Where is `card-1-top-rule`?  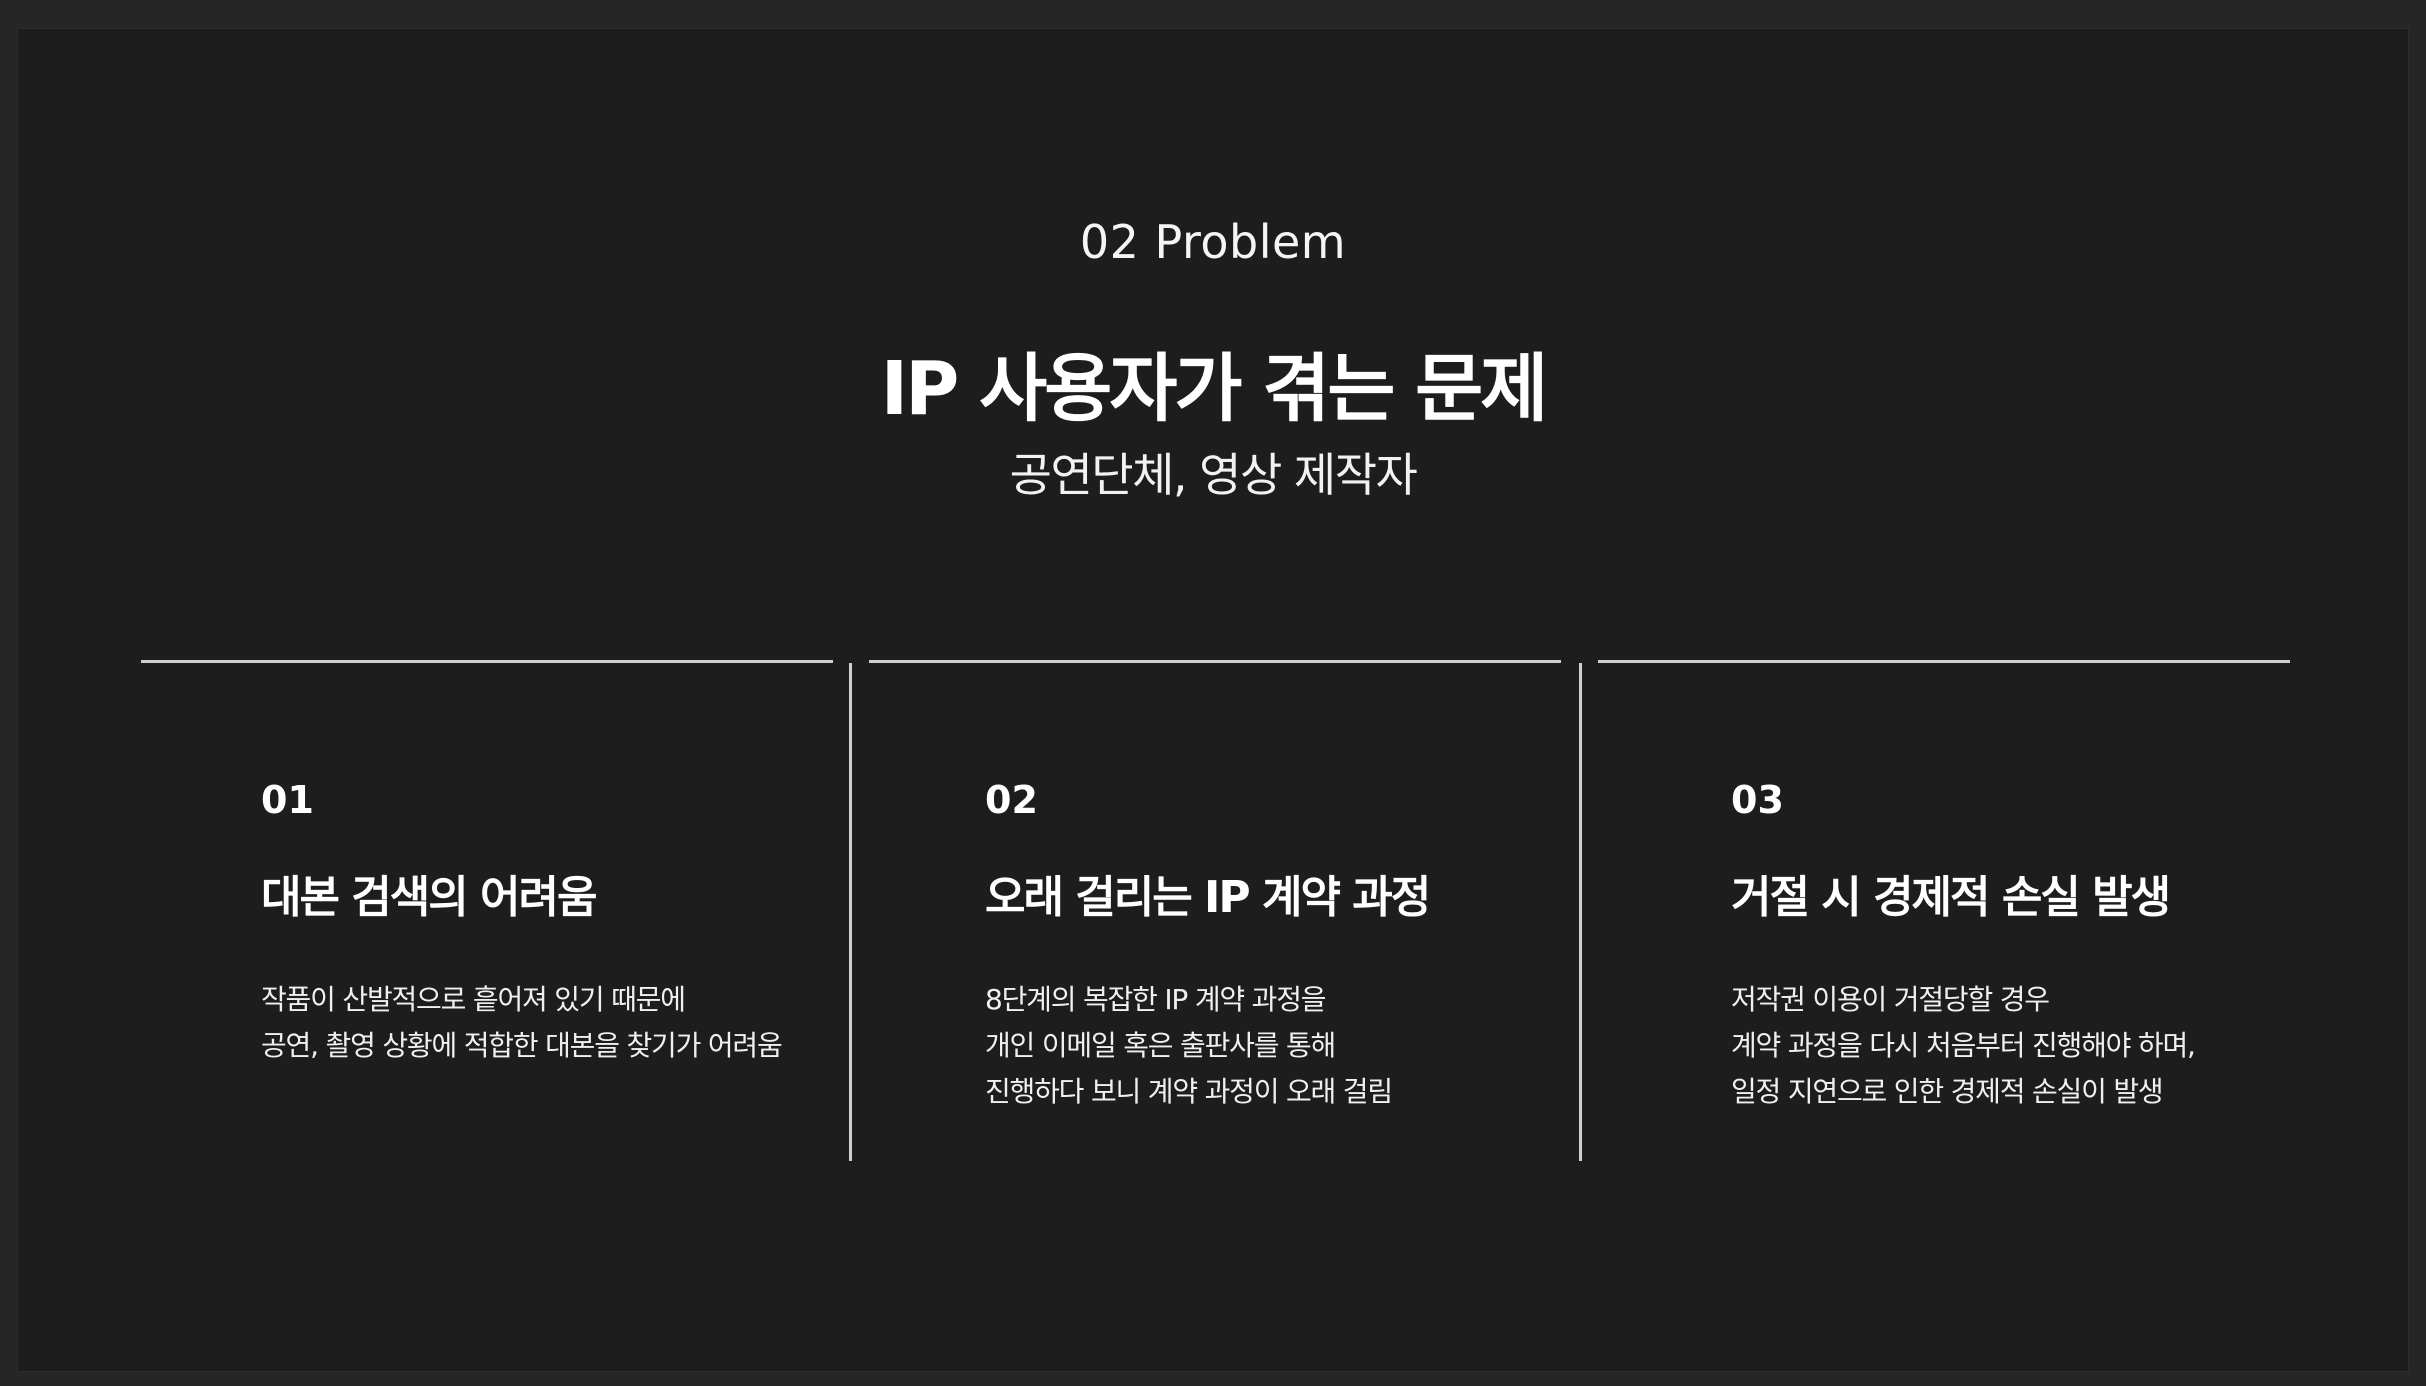
card-1-top-rule is located at coordinates (487, 661).